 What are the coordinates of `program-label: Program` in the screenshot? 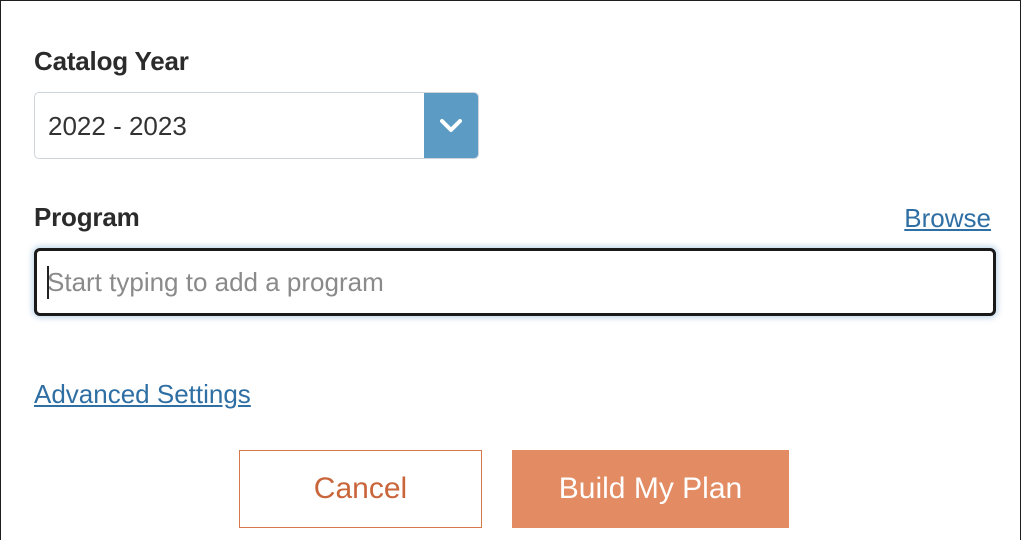 It's located at (87, 217).